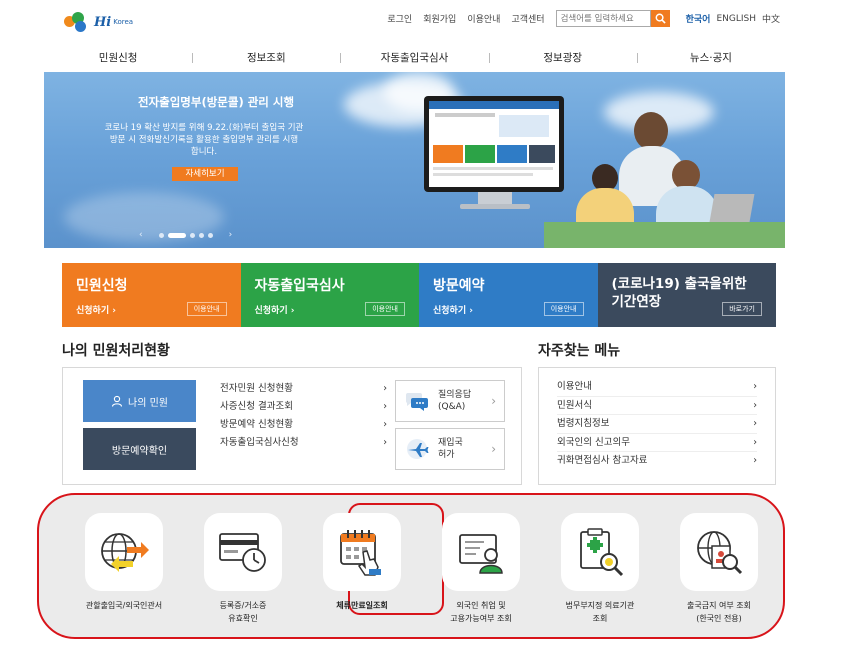 The image size is (842, 651). I want to click on tile-go-button: 바로가기, so click(742, 309).